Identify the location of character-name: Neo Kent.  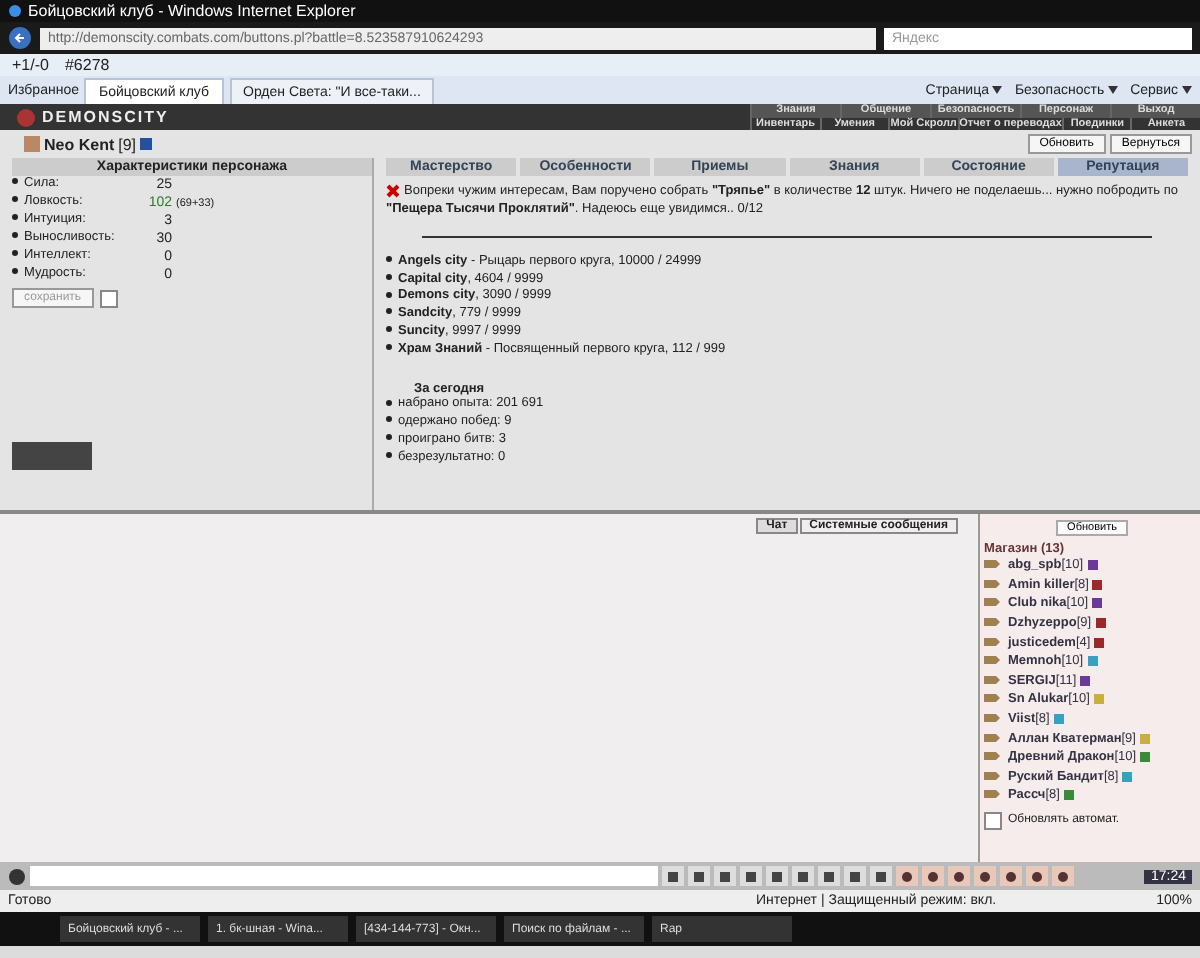
(79, 144).